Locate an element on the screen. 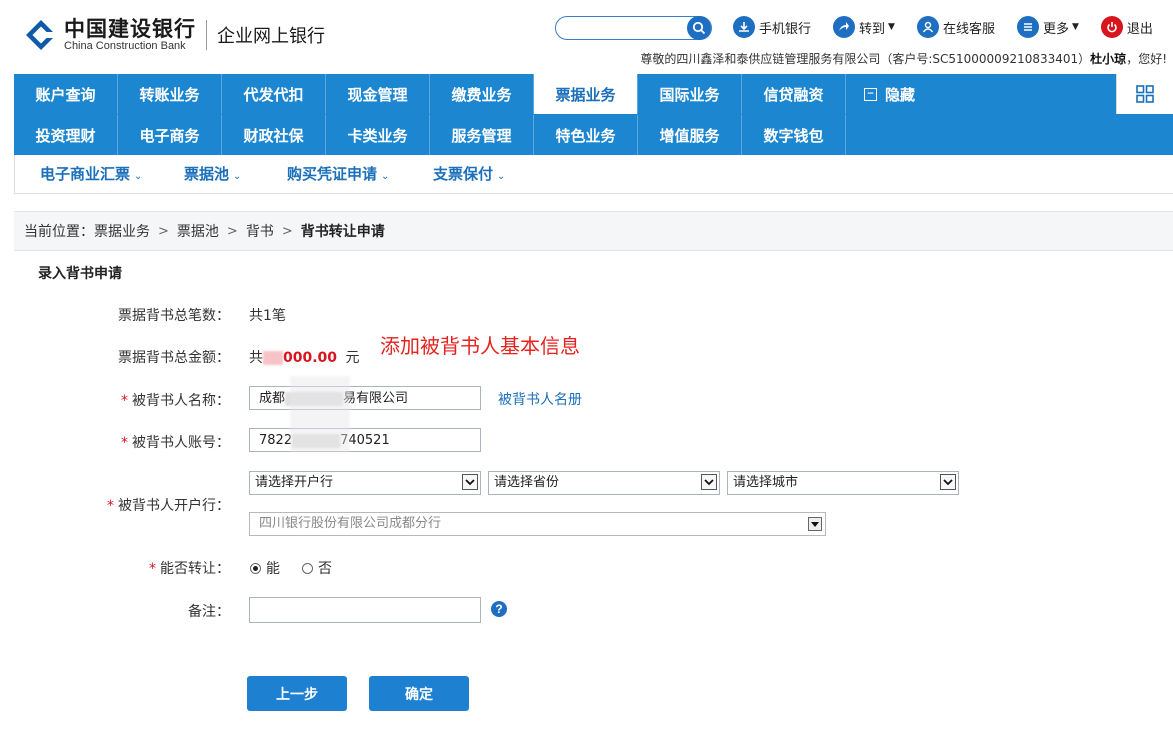 The height and width of the screenshot is (730, 1173). goto-label: 转到 is located at coordinates (872, 29).